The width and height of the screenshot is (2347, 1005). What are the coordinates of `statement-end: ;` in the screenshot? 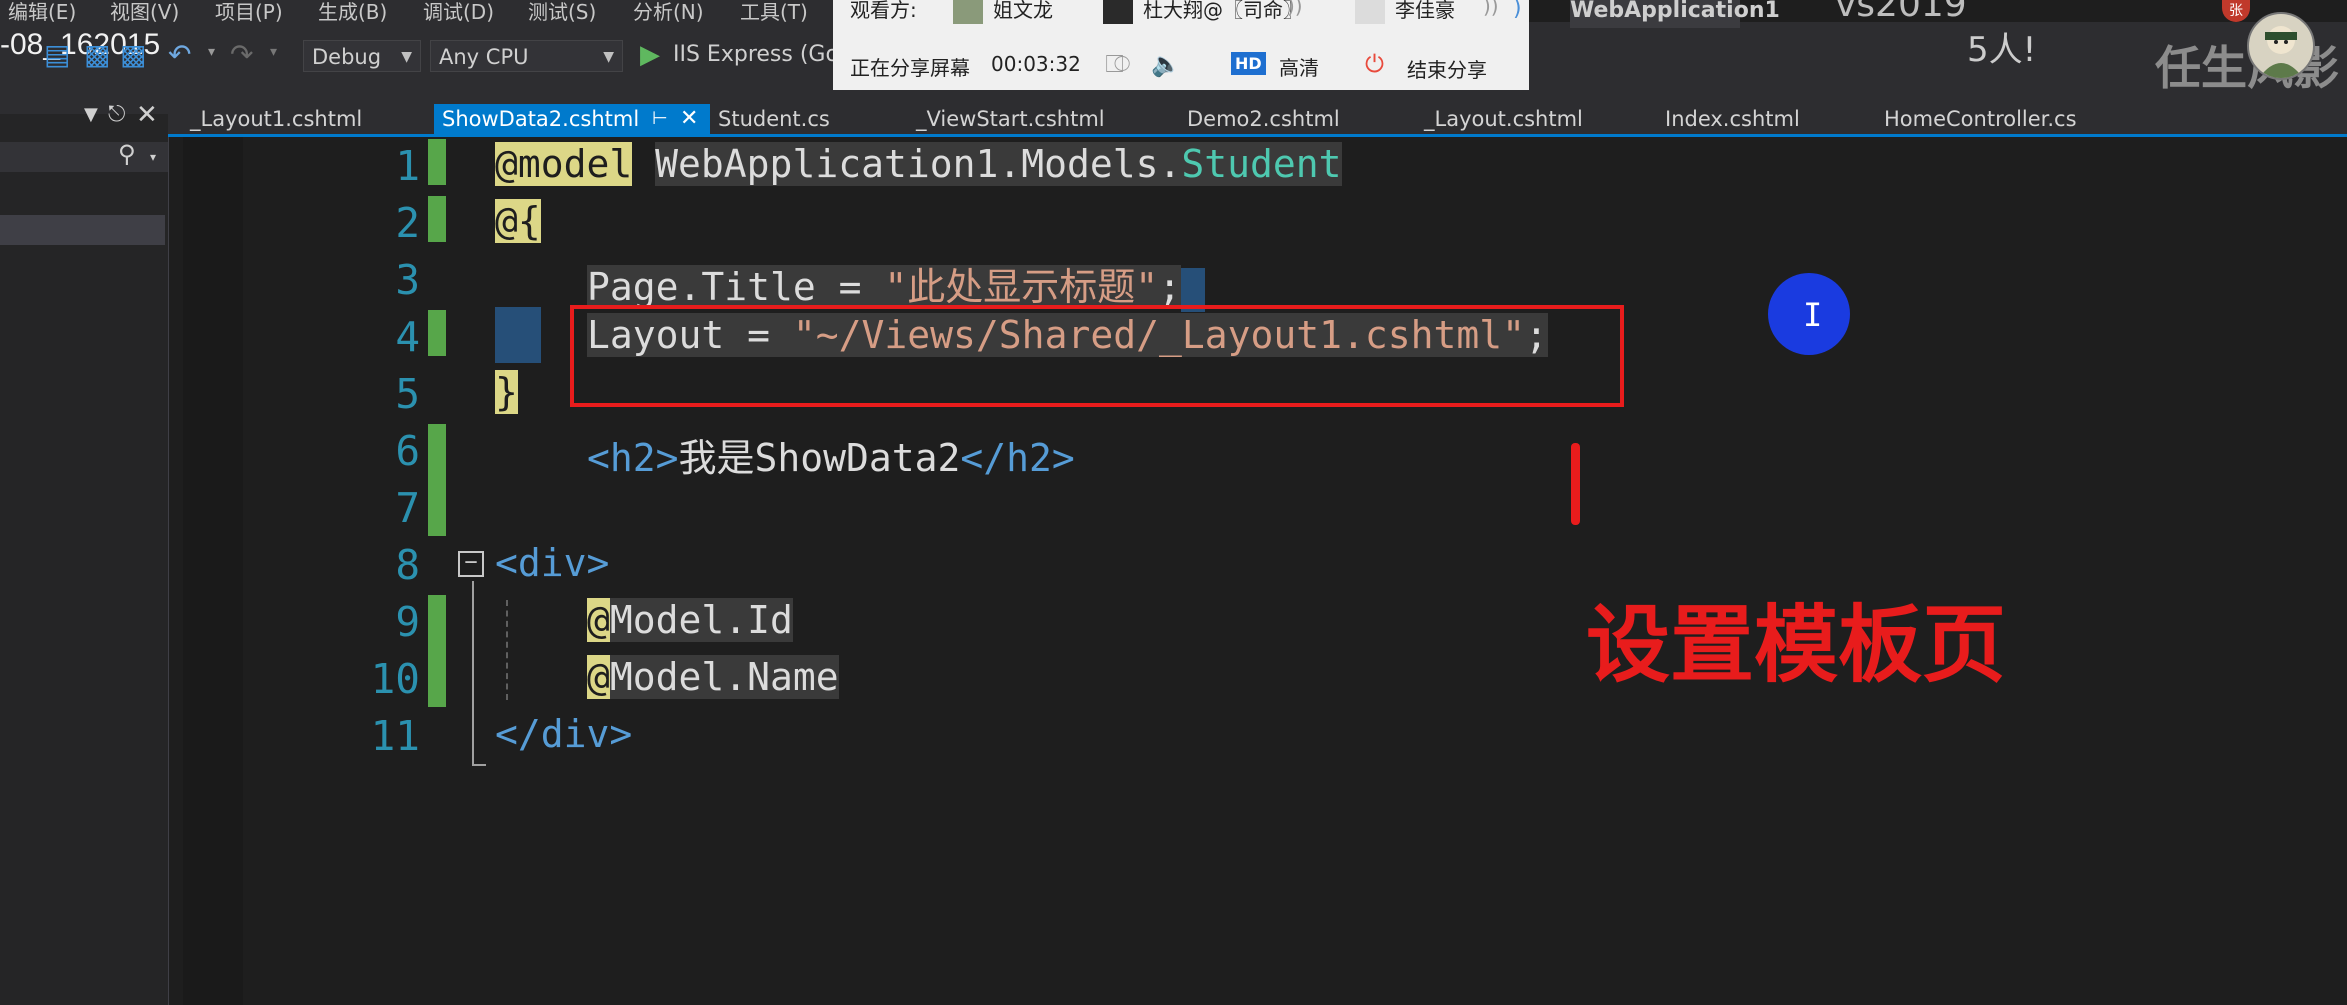 It's located at (1170, 287).